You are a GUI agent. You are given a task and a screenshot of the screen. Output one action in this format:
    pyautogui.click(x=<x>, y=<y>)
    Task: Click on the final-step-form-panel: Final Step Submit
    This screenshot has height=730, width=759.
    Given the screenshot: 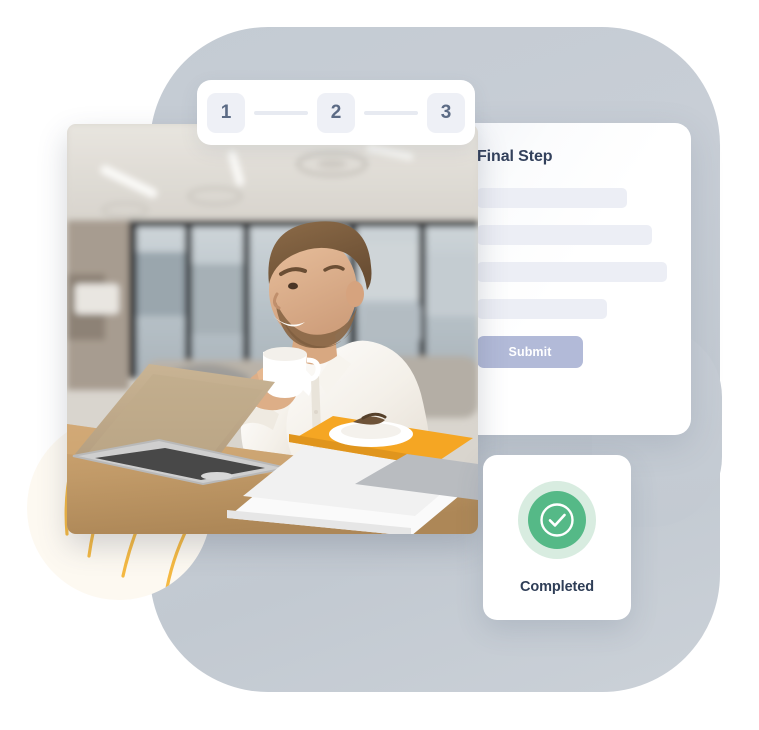 What is the action you would take?
    pyautogui.click(x=573, y=279)
    